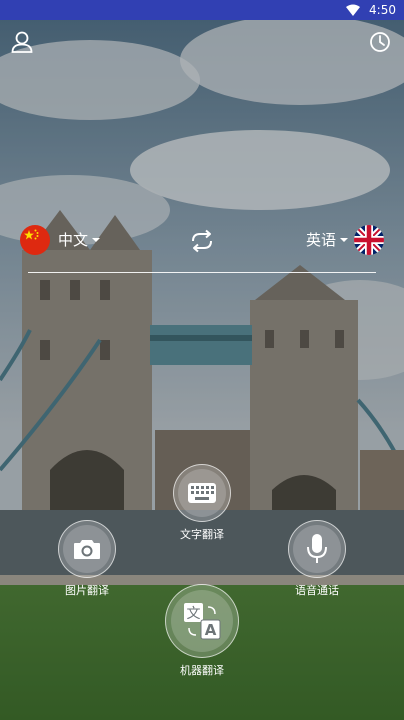 Image resolution: width=404 pixels, height=720 pixels. What do you see at coordinates (353, 10) in the screenshot?
I see `wifi-icon` at bounding box center [353, 10].